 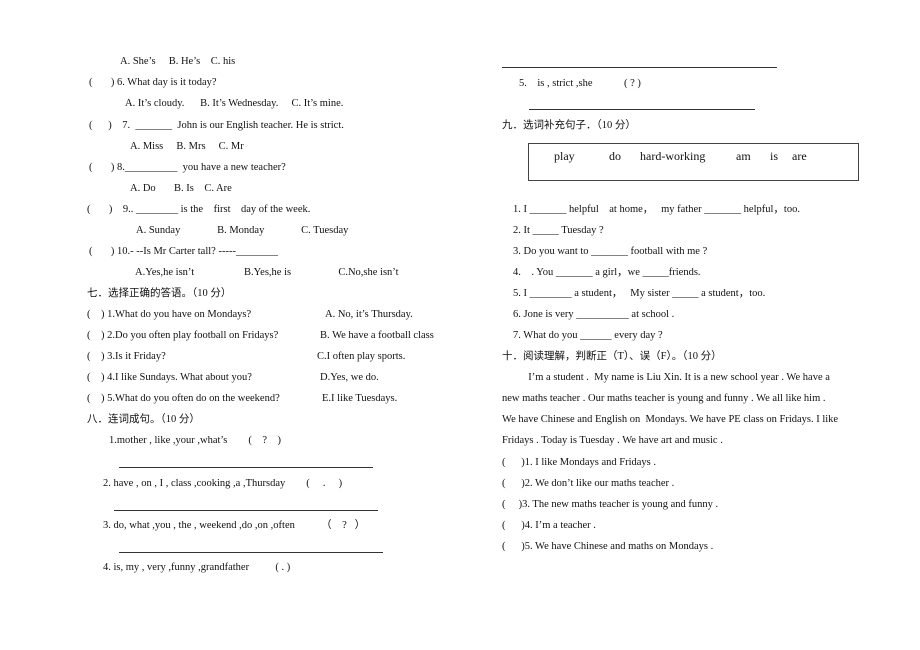 I want to click on section-8-title: 八．连词成句。（10 分）, so click(x=143, y=419).